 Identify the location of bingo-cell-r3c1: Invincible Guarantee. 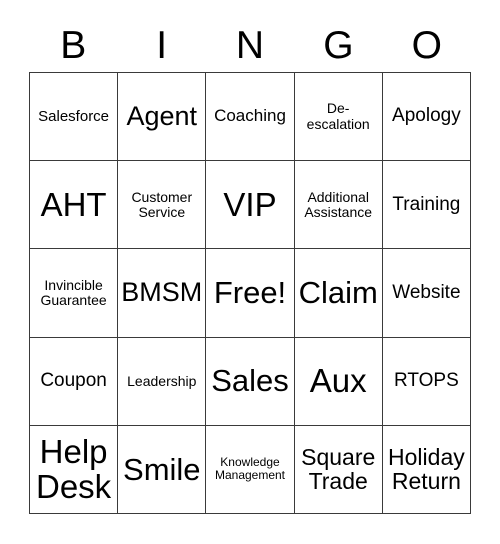
(74, 293).